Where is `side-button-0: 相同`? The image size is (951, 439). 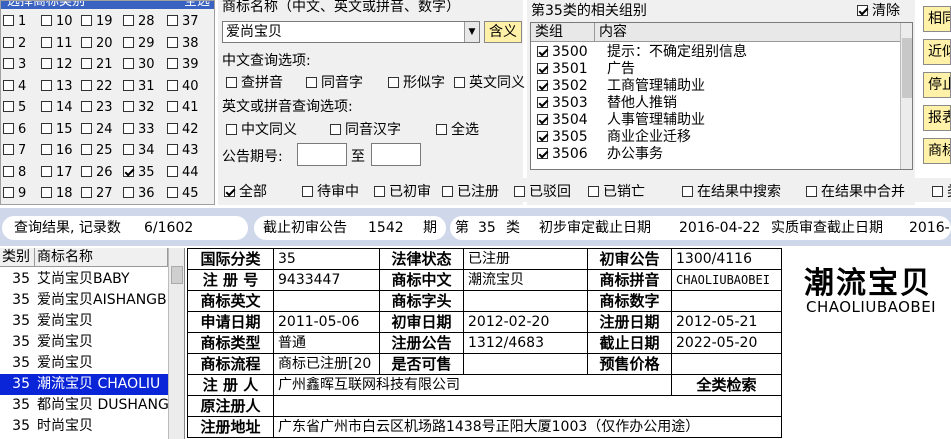 side-button-0: 相同 is located at coordinates (937, 19).